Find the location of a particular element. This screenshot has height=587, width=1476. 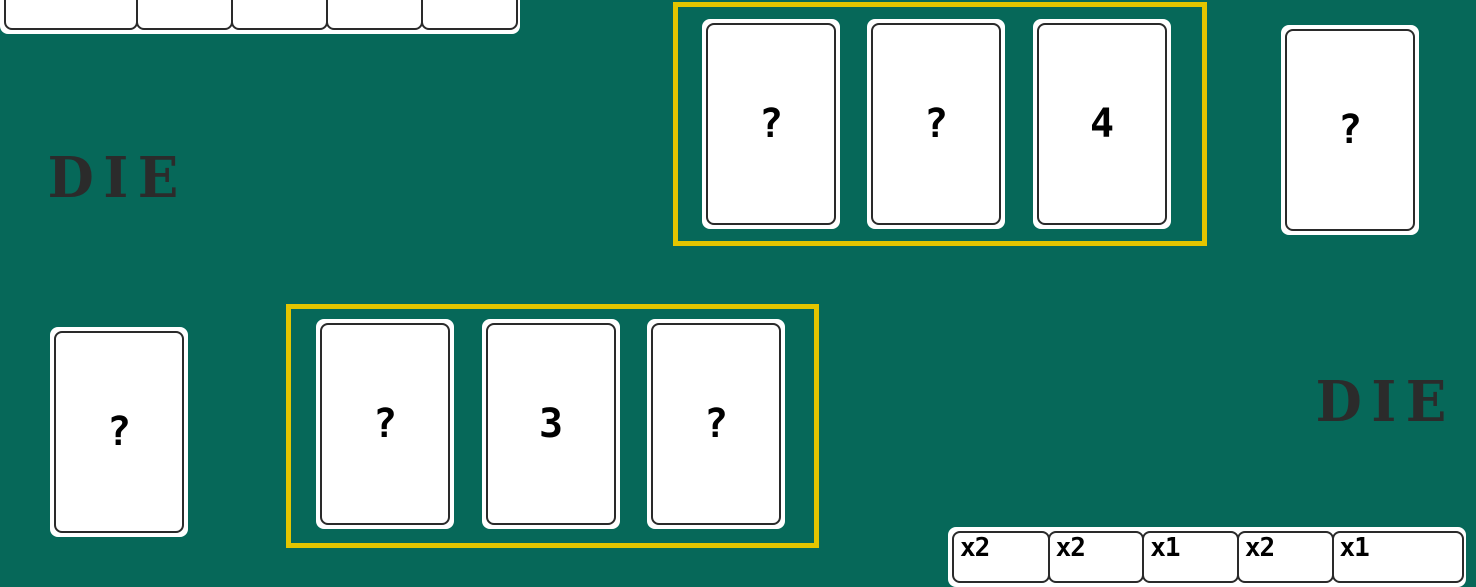

card-value: 4 is located at coordinates (1102, 124).